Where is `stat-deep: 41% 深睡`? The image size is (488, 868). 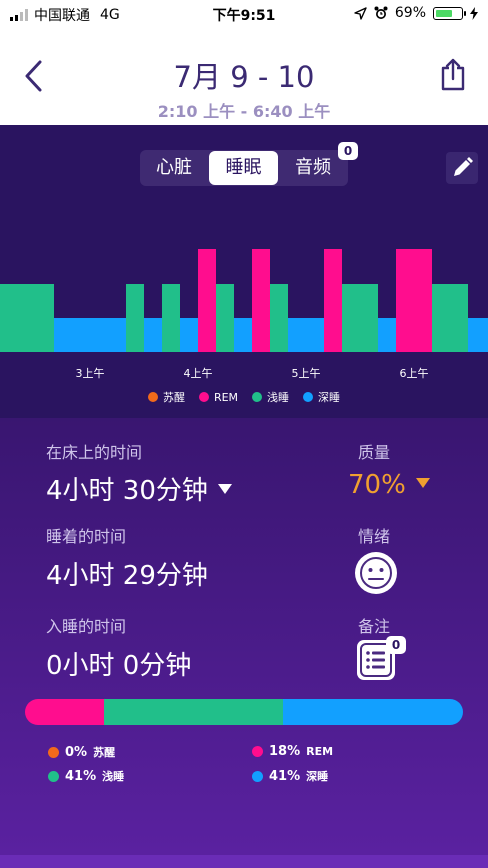 stat-deep: 41% 深睡 is located at coordinates (290, 776).